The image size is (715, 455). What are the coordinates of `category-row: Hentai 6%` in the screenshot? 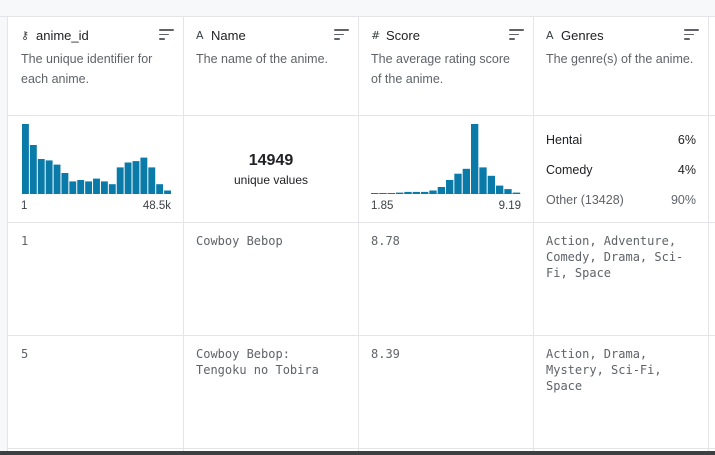 It's located at (621, 140).